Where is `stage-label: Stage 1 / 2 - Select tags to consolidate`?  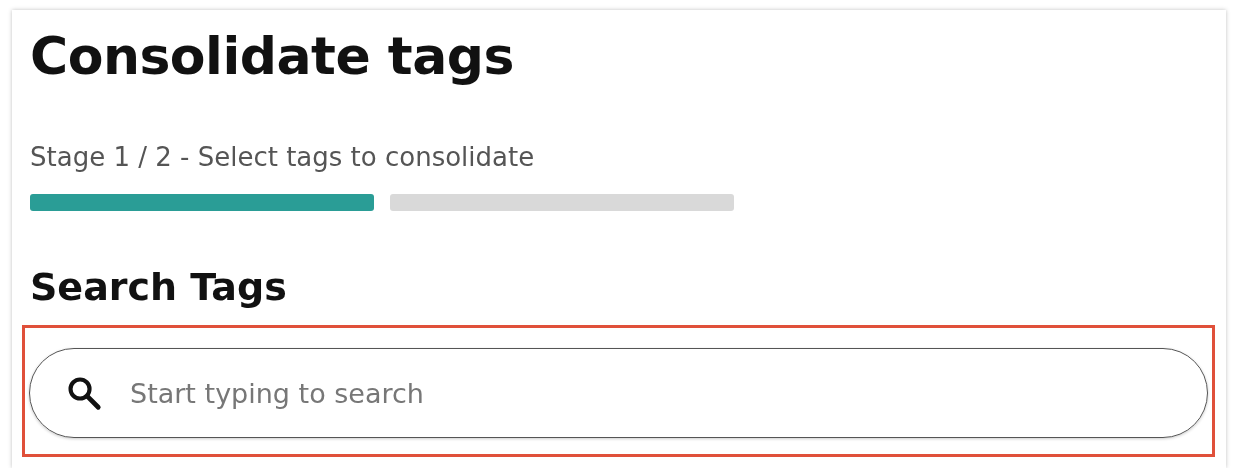
stage-label: Stage 1 / 2 - Select tags to consolidate is located at coordinates (283, 157).